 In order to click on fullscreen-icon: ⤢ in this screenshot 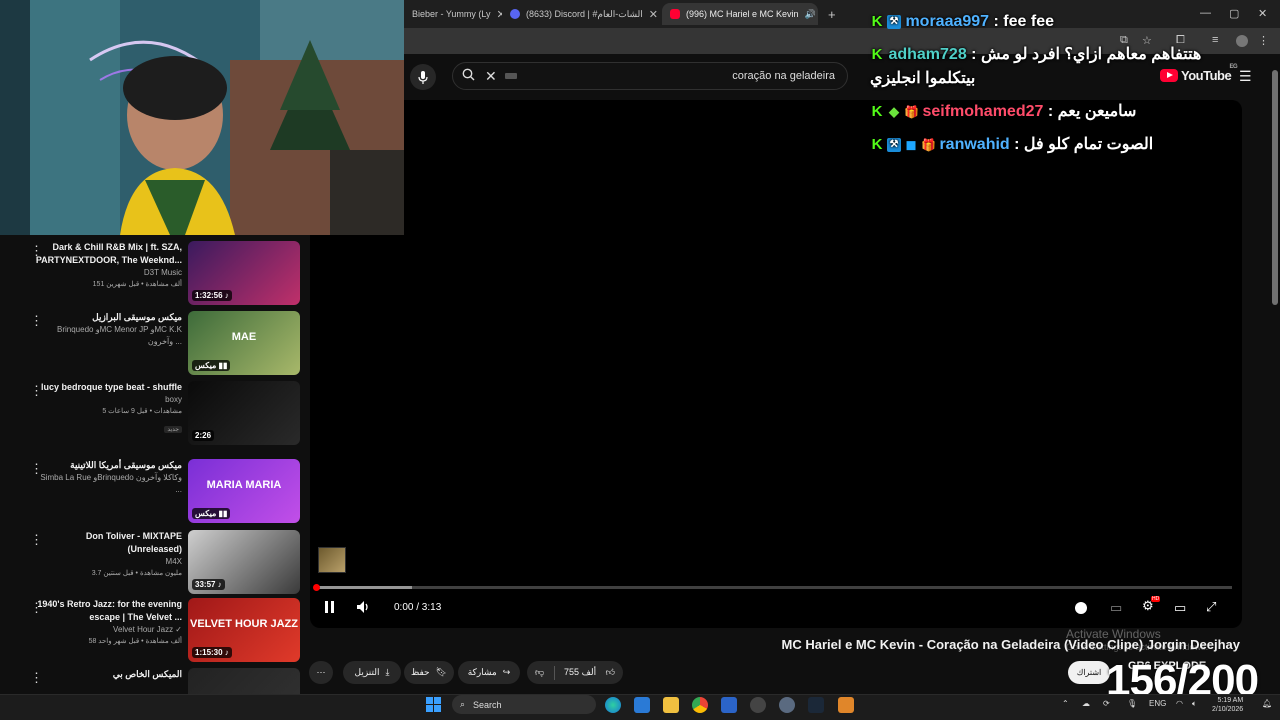, I will do `click(1211, 607)`.